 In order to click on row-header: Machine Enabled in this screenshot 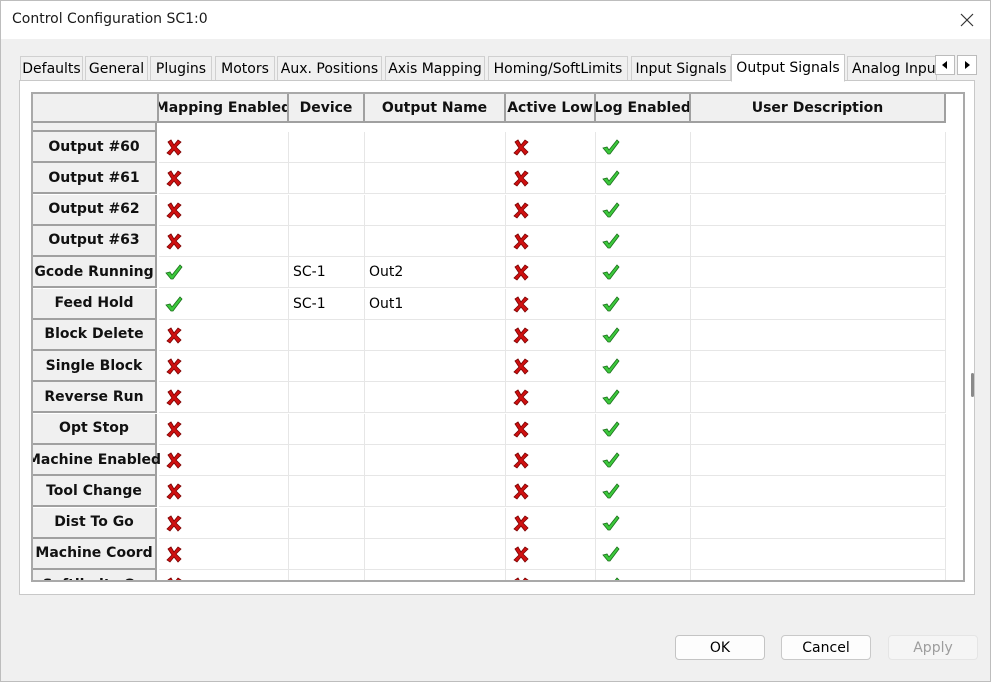, I will do `click(97, 460)`.